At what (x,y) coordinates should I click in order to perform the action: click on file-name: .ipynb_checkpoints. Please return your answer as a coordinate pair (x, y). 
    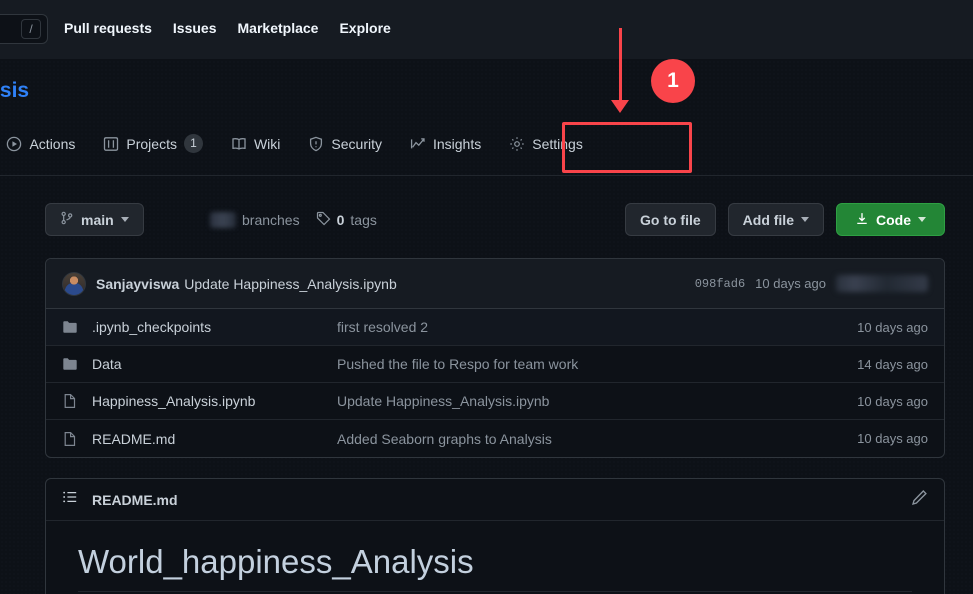
    Looking at the image, I should click on (214, 327).